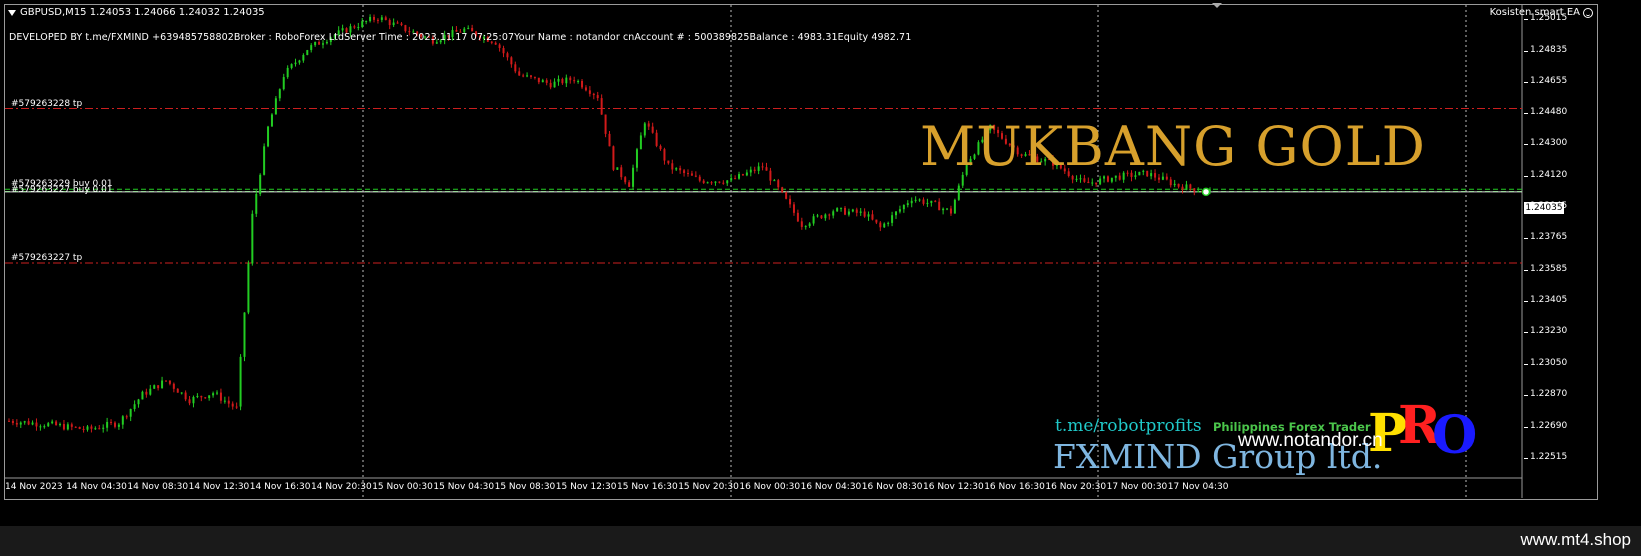 The height and width of the screenshot is (556, 1641). I want to click on order-line-label: #579263227 buy 0.01, so click(62, 189).